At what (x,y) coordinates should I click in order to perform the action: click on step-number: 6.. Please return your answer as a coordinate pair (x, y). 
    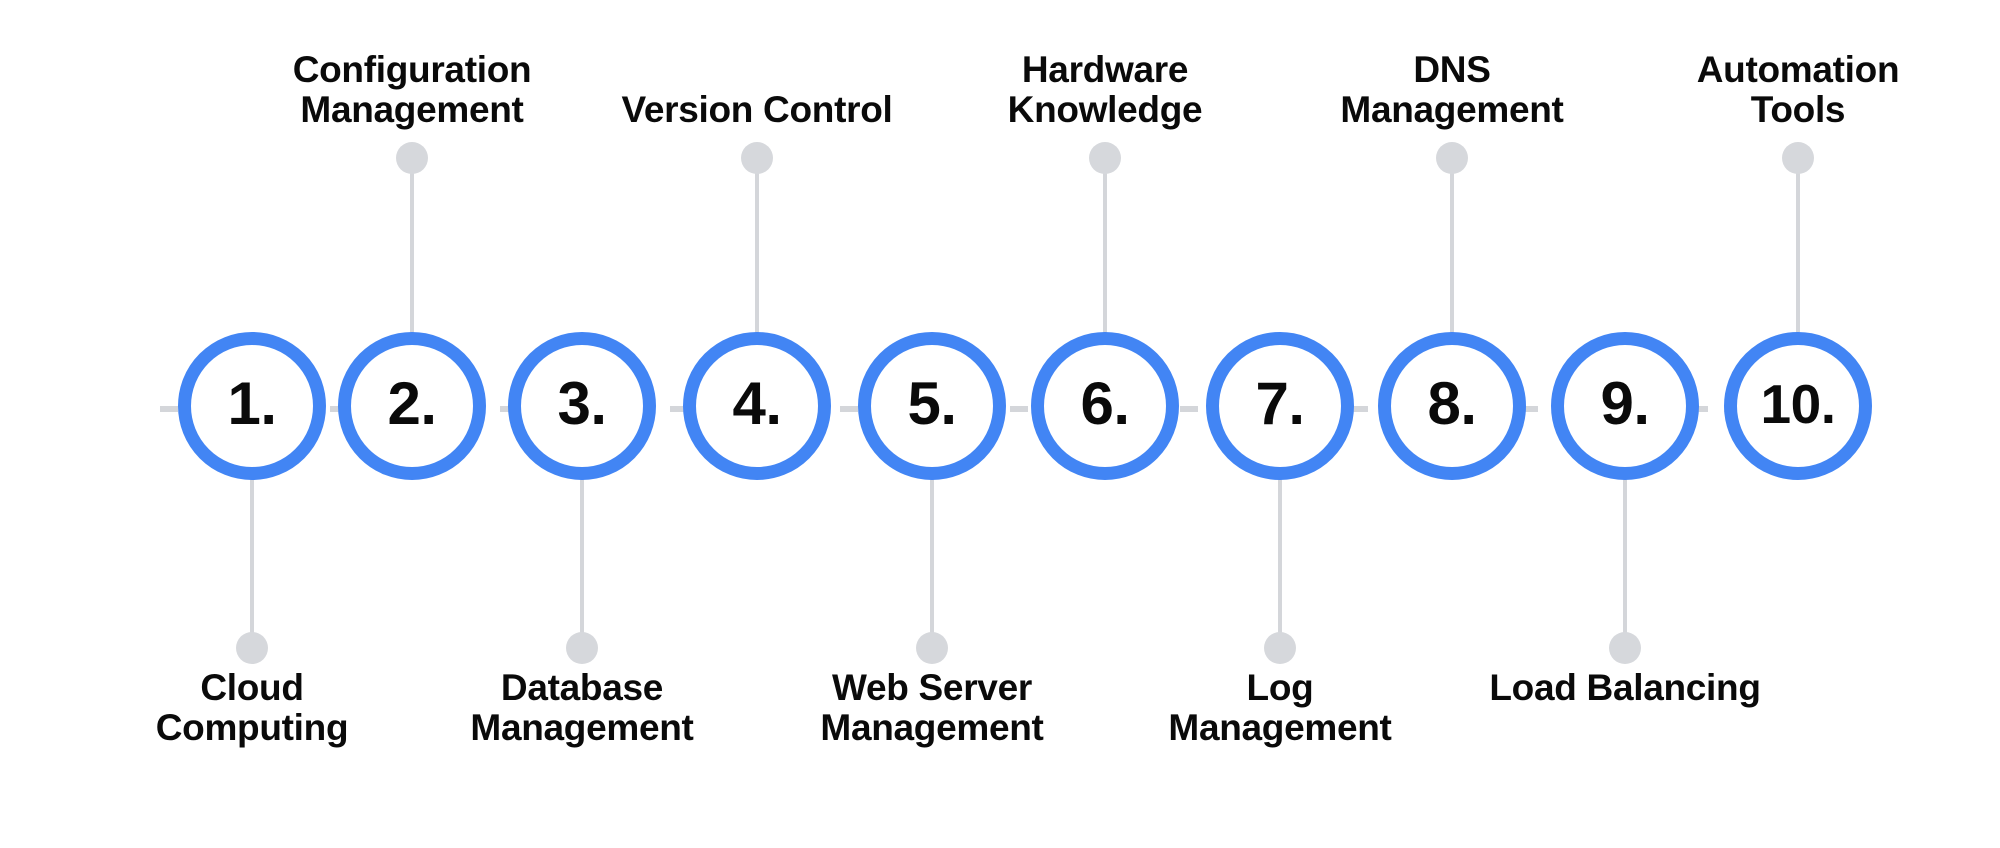
    Looking at the image, I should click on (1105, 403).